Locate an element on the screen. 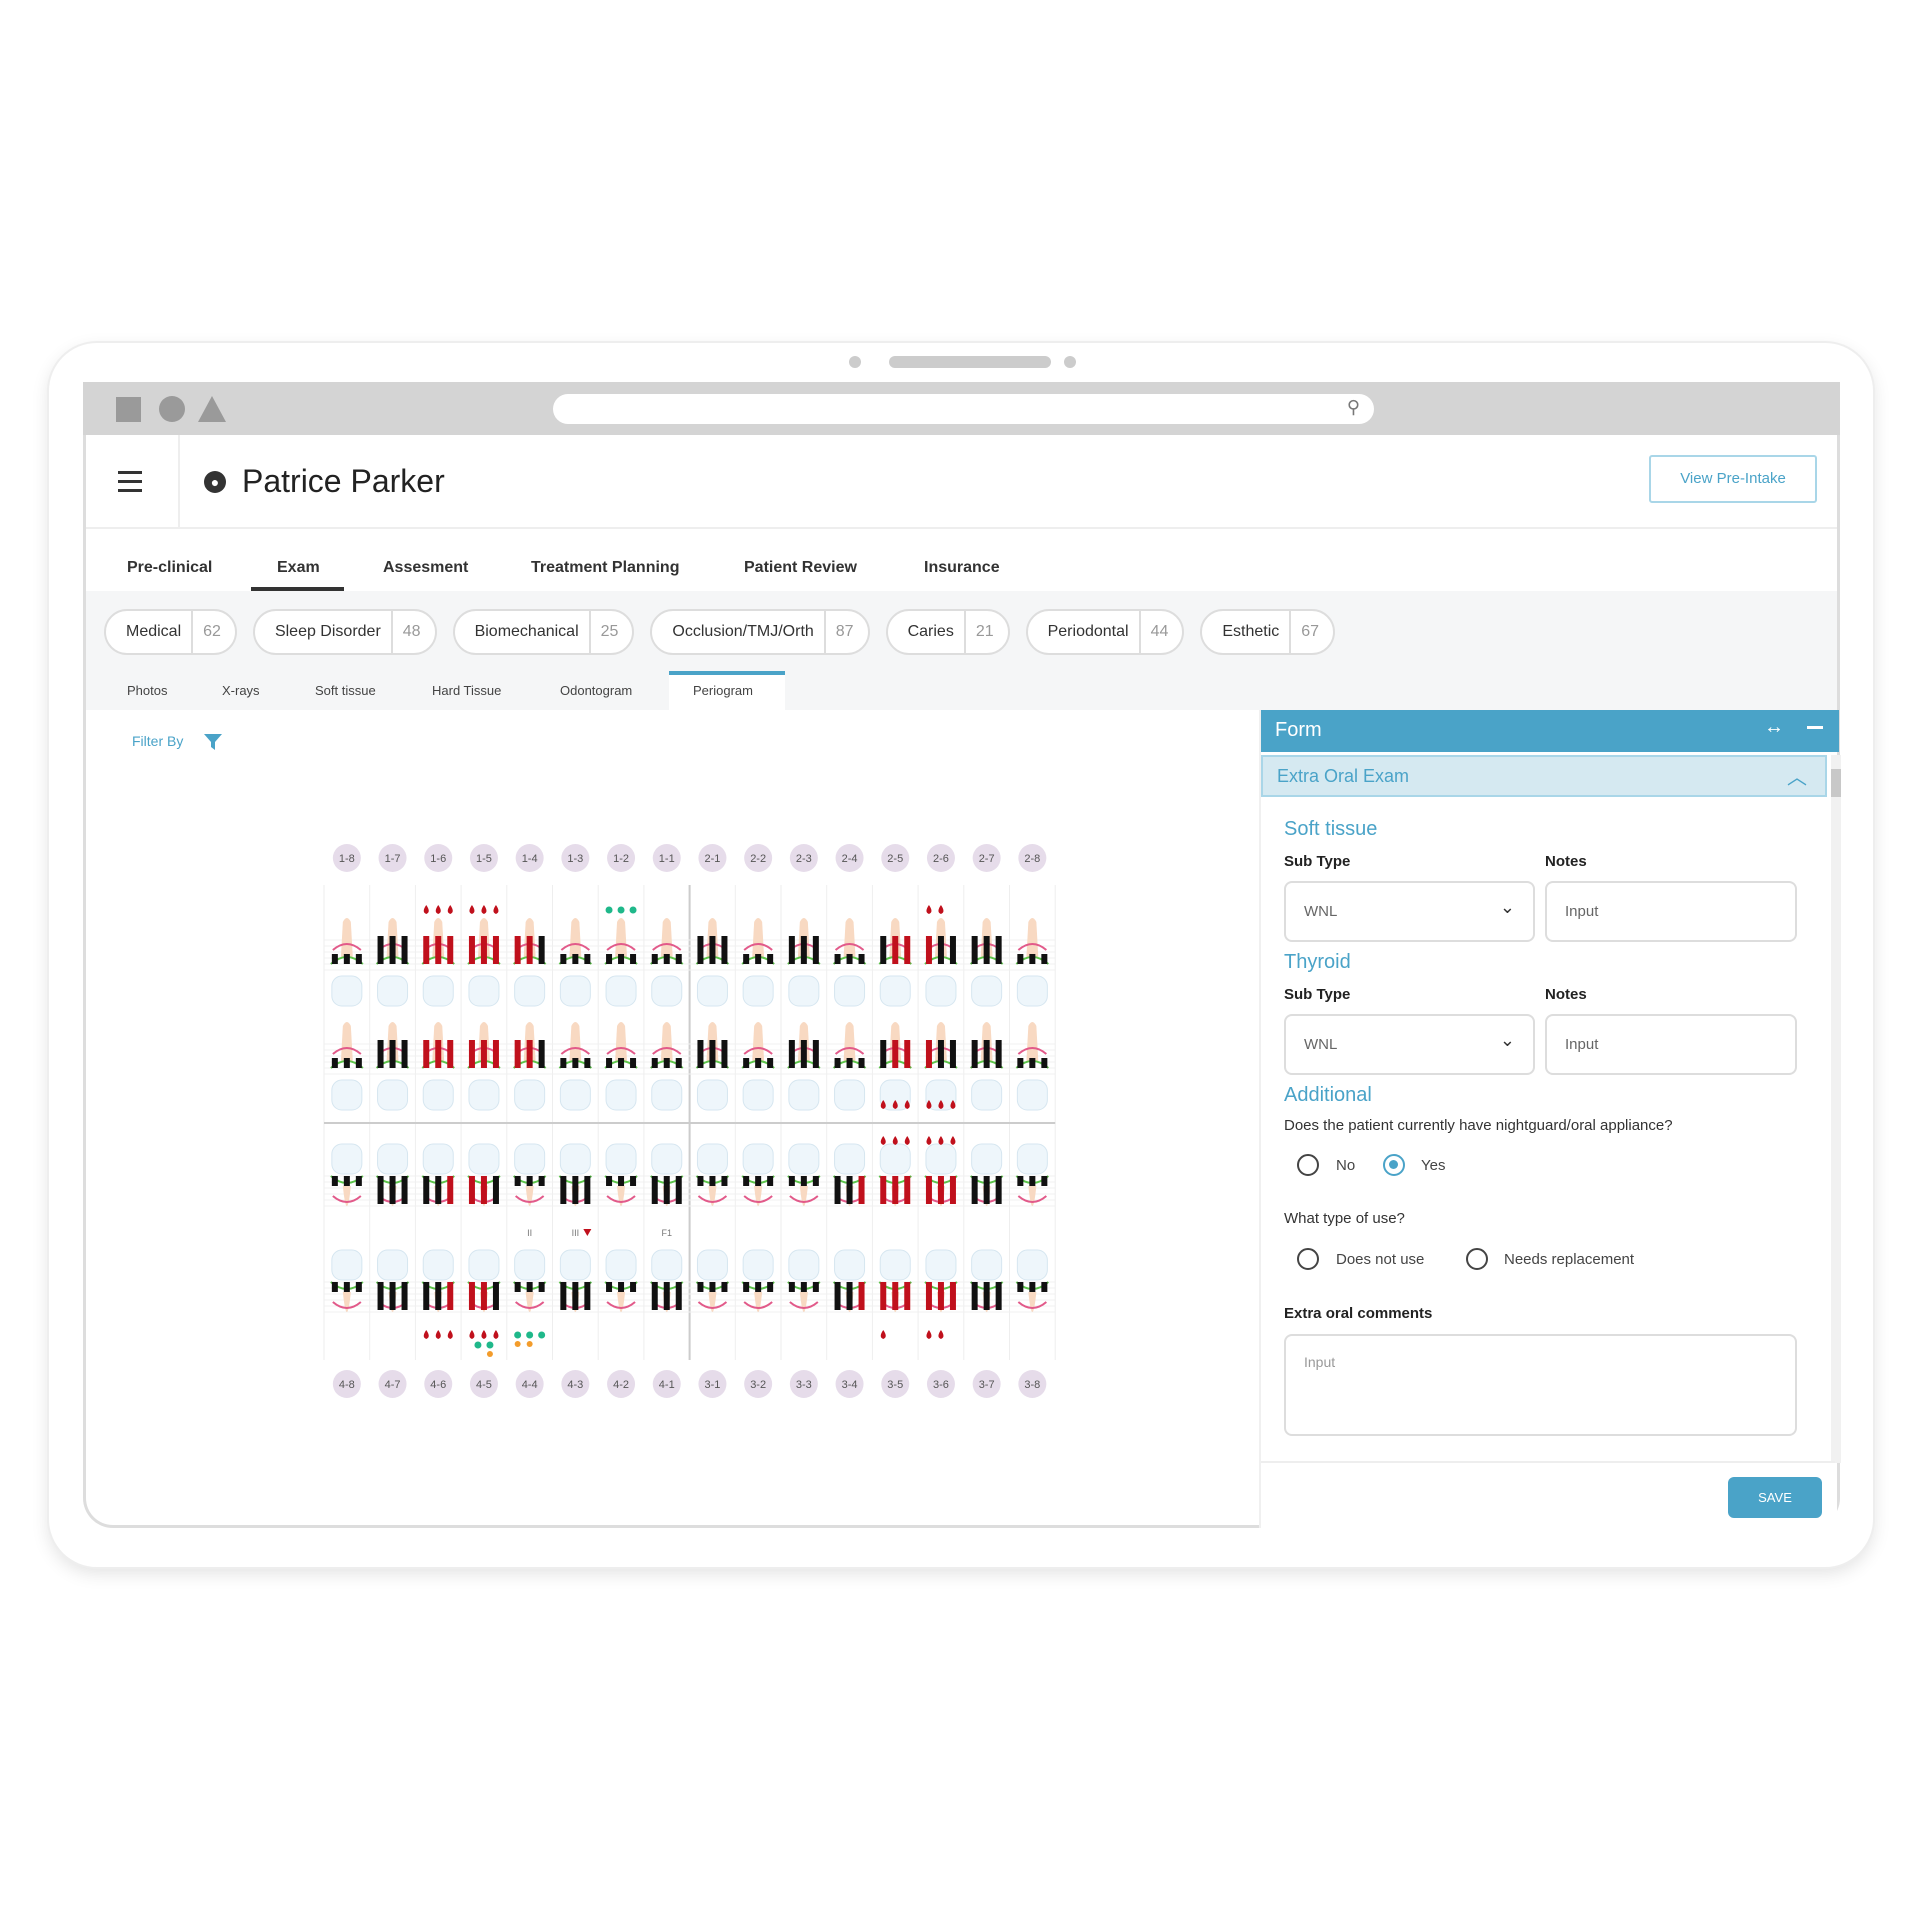 Image resolution: width=1920 pixels, height=1905 pixels. tooth-number-badge: 2-8 is located at coordinates (1032, 858).